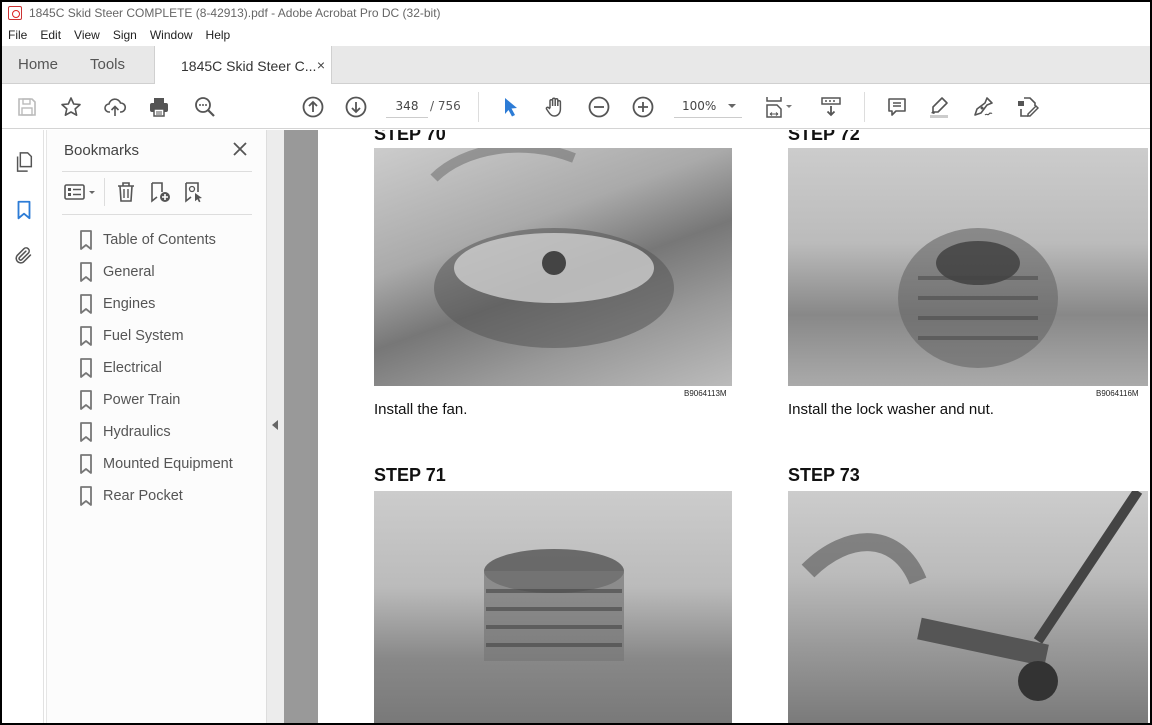  Describe the element at coordinates (576, 65) in the screenshot. I see `tab-bar: Home Tools 1845C Skid Steer C... ×` at that location.